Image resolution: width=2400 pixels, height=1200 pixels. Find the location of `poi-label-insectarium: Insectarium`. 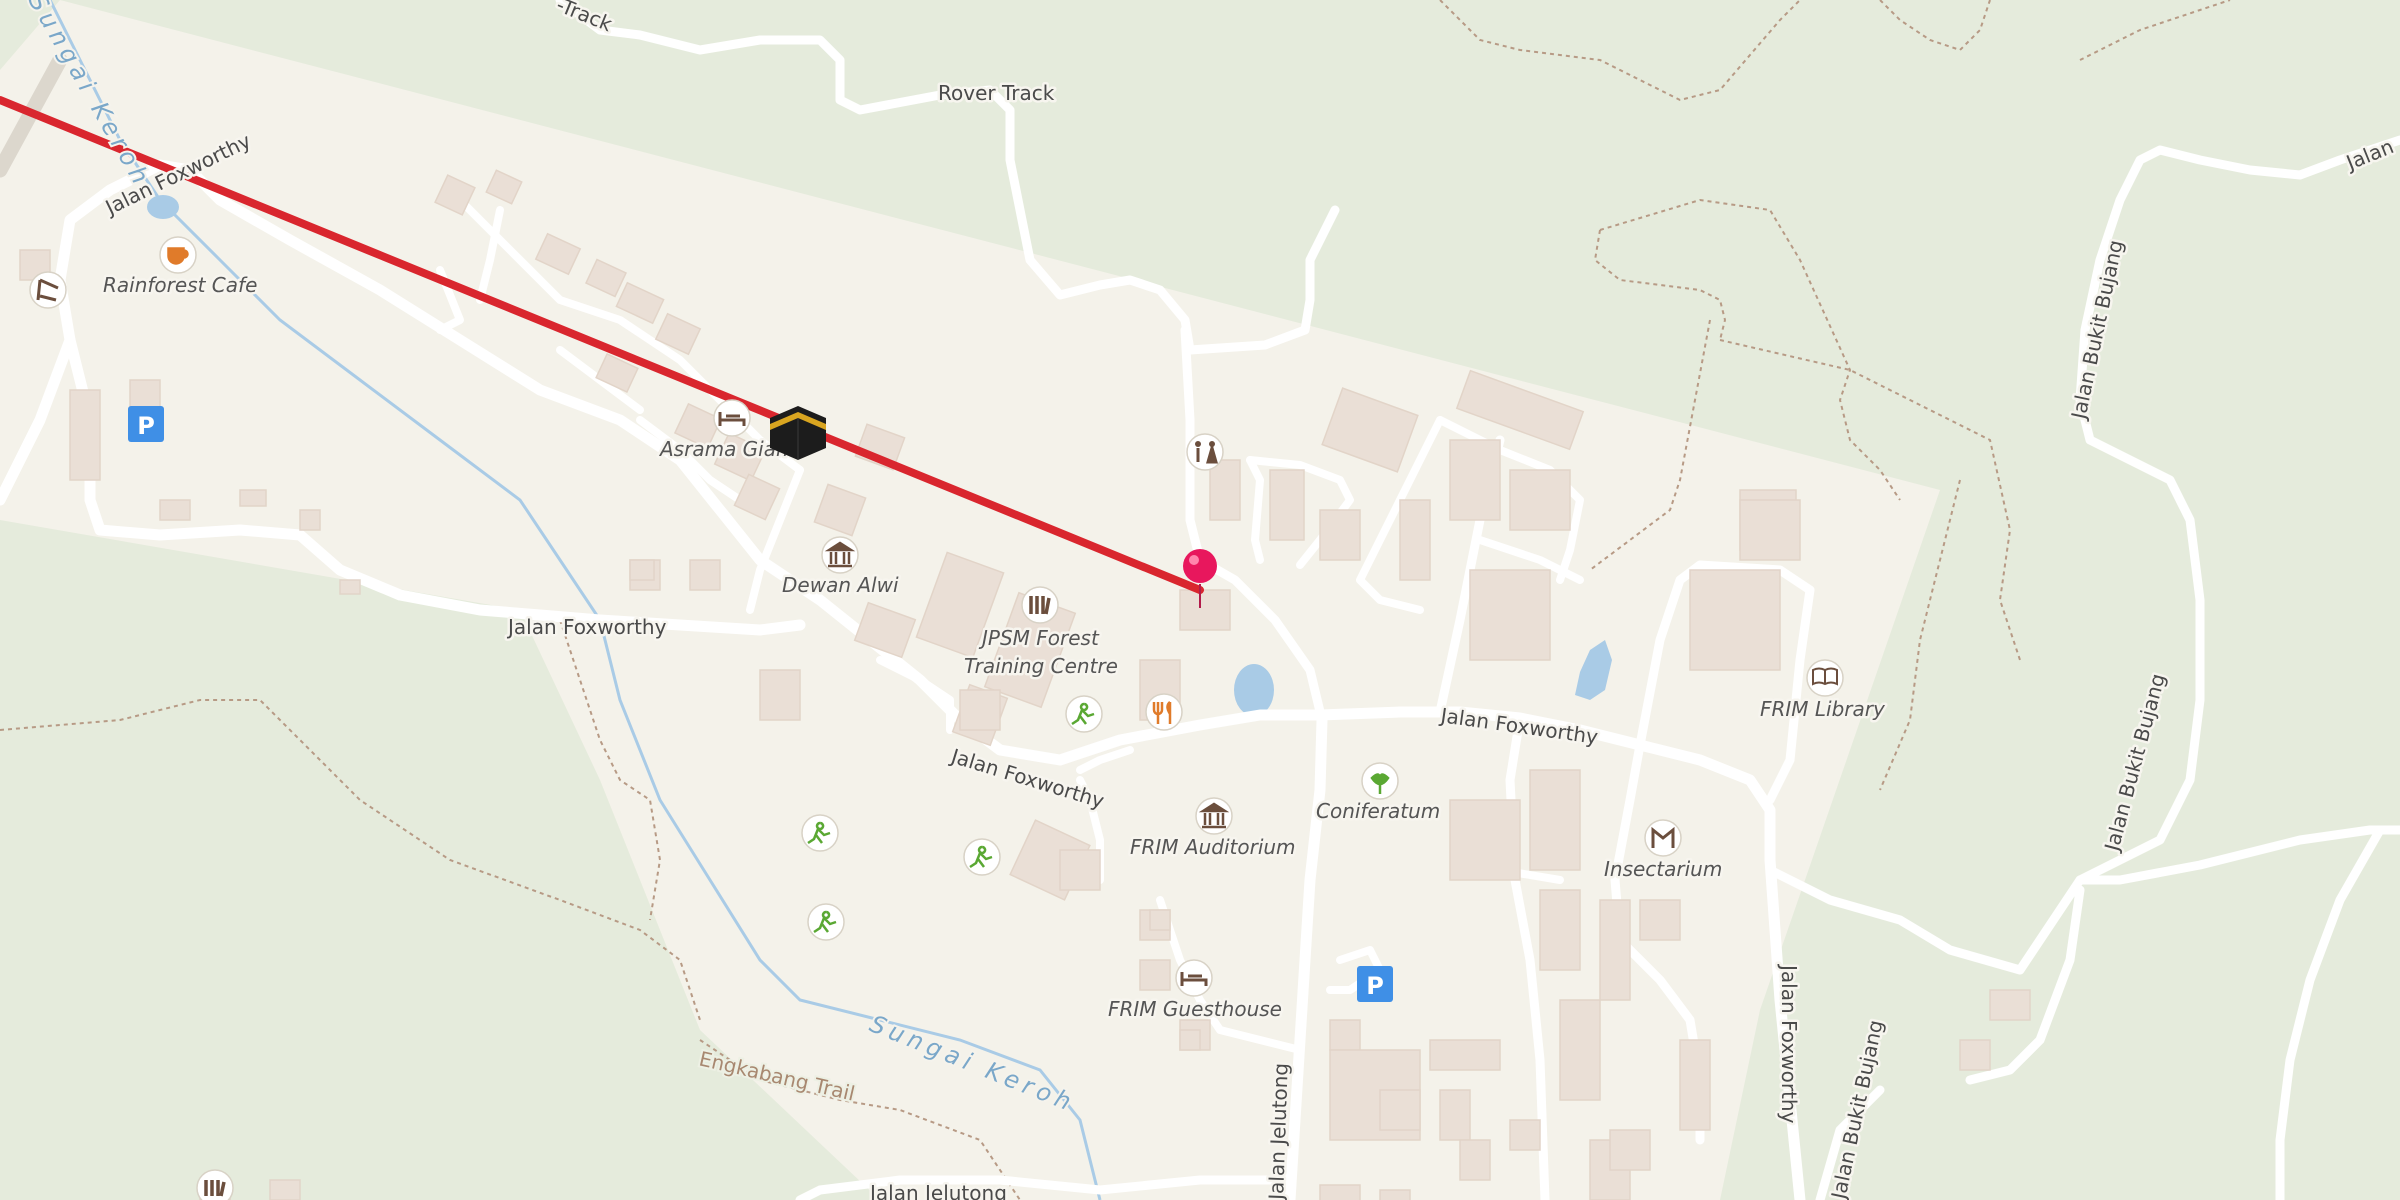

poi-label-insectarium: Insectarium is located at coordinates (1663, 869).